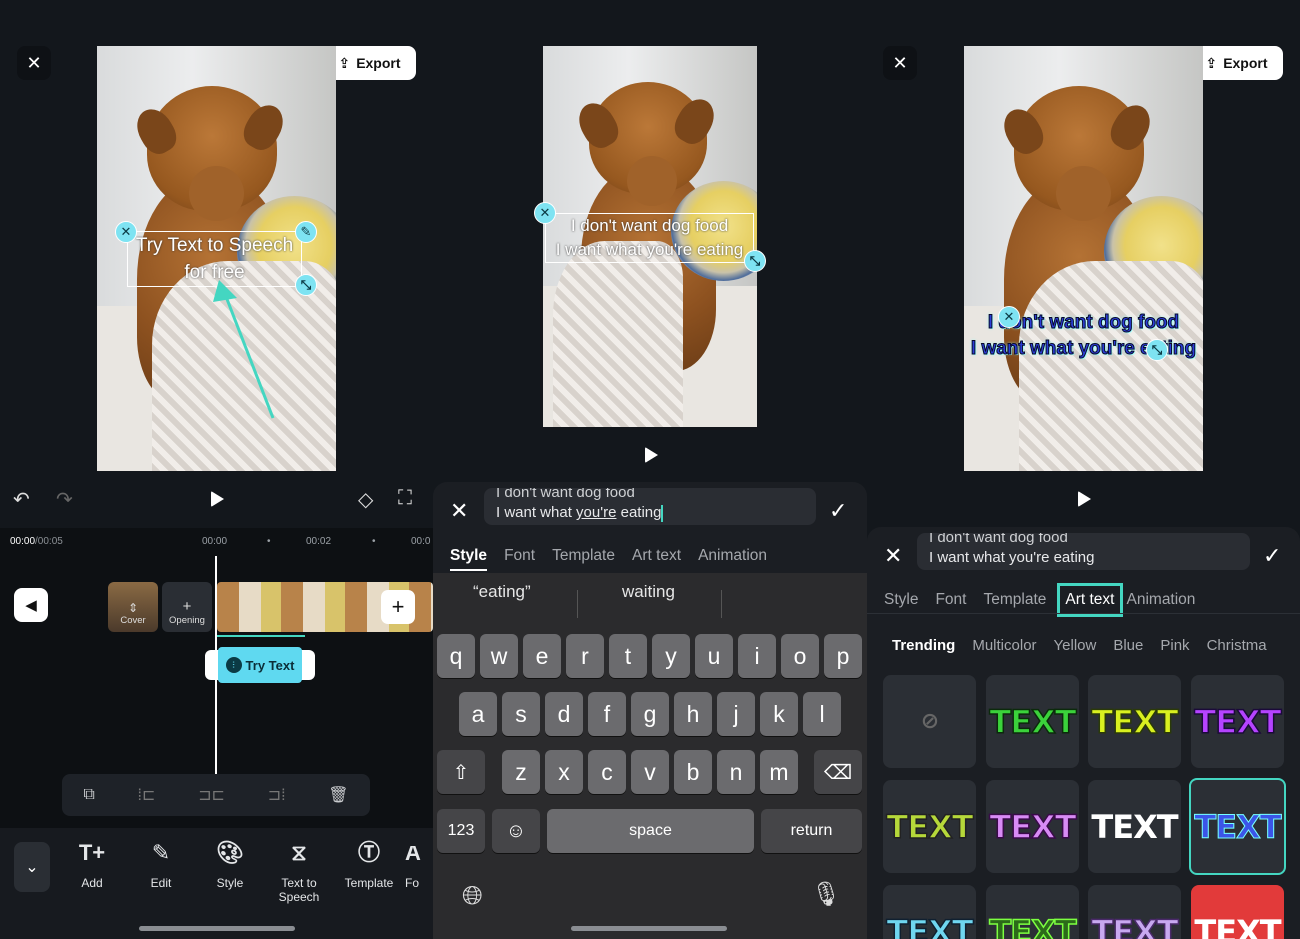  What do you see at coordinates (405, 498) in the screenshot?
I see `fullscreen-icon: ⛶` at bounding box center [405, 498].